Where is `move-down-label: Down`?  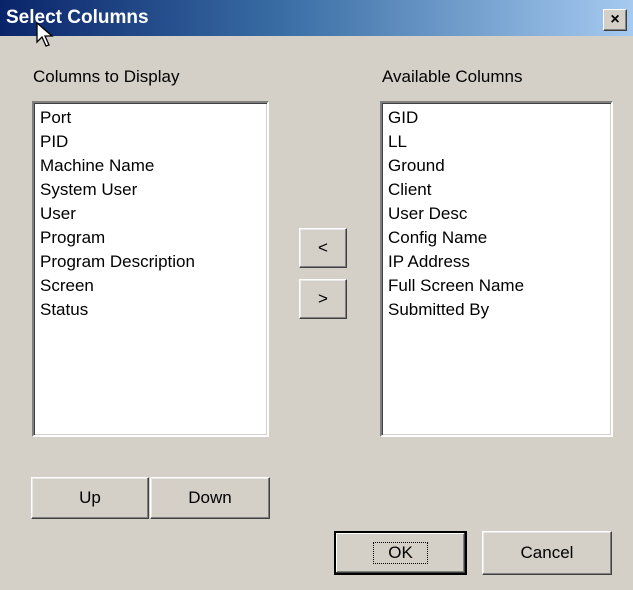
move-down-label: Down is located at coordinates (210, 497).